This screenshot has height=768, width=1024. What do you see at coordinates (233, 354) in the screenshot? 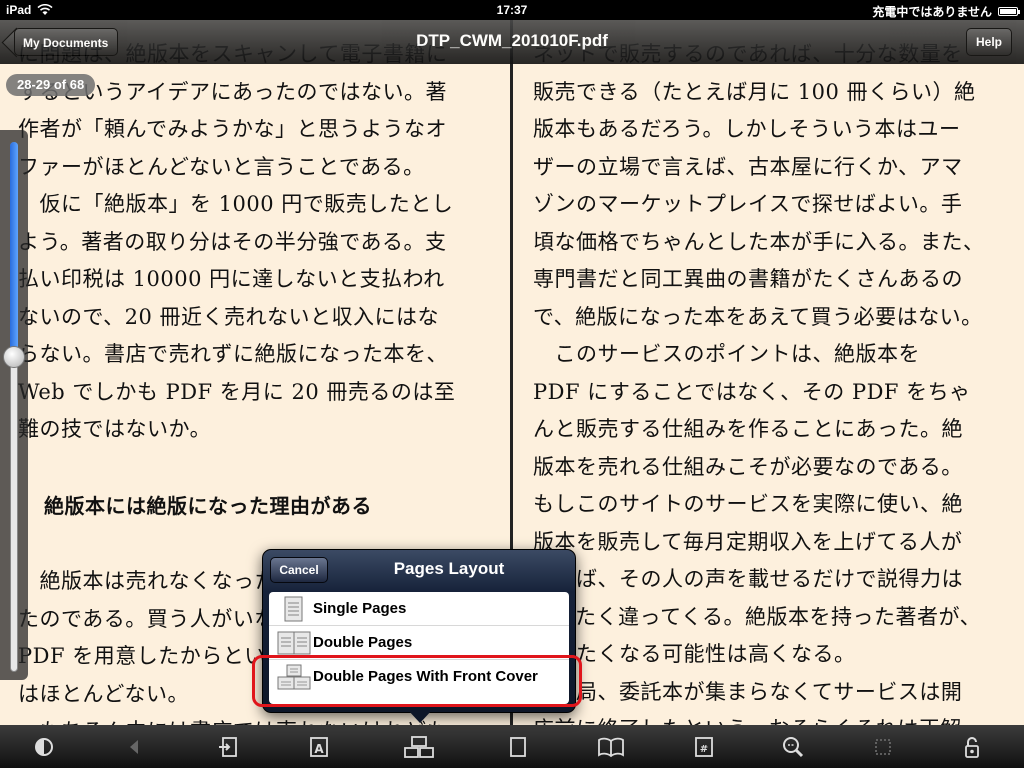
I see `text-line: らない。書店で売れずに絶版になった本を、` at bounding box center [233, 354].